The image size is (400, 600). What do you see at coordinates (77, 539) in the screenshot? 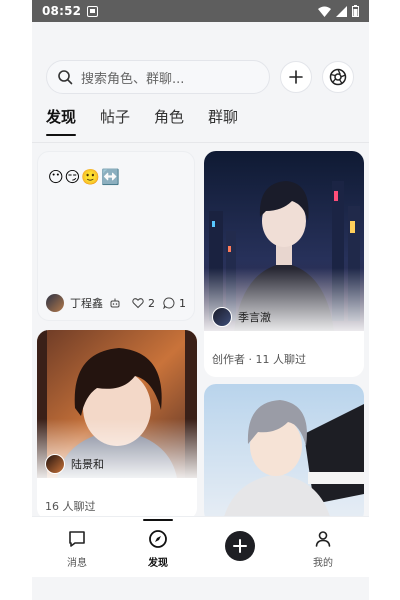
I see `chat-icon` at bounding box center [77, 539].